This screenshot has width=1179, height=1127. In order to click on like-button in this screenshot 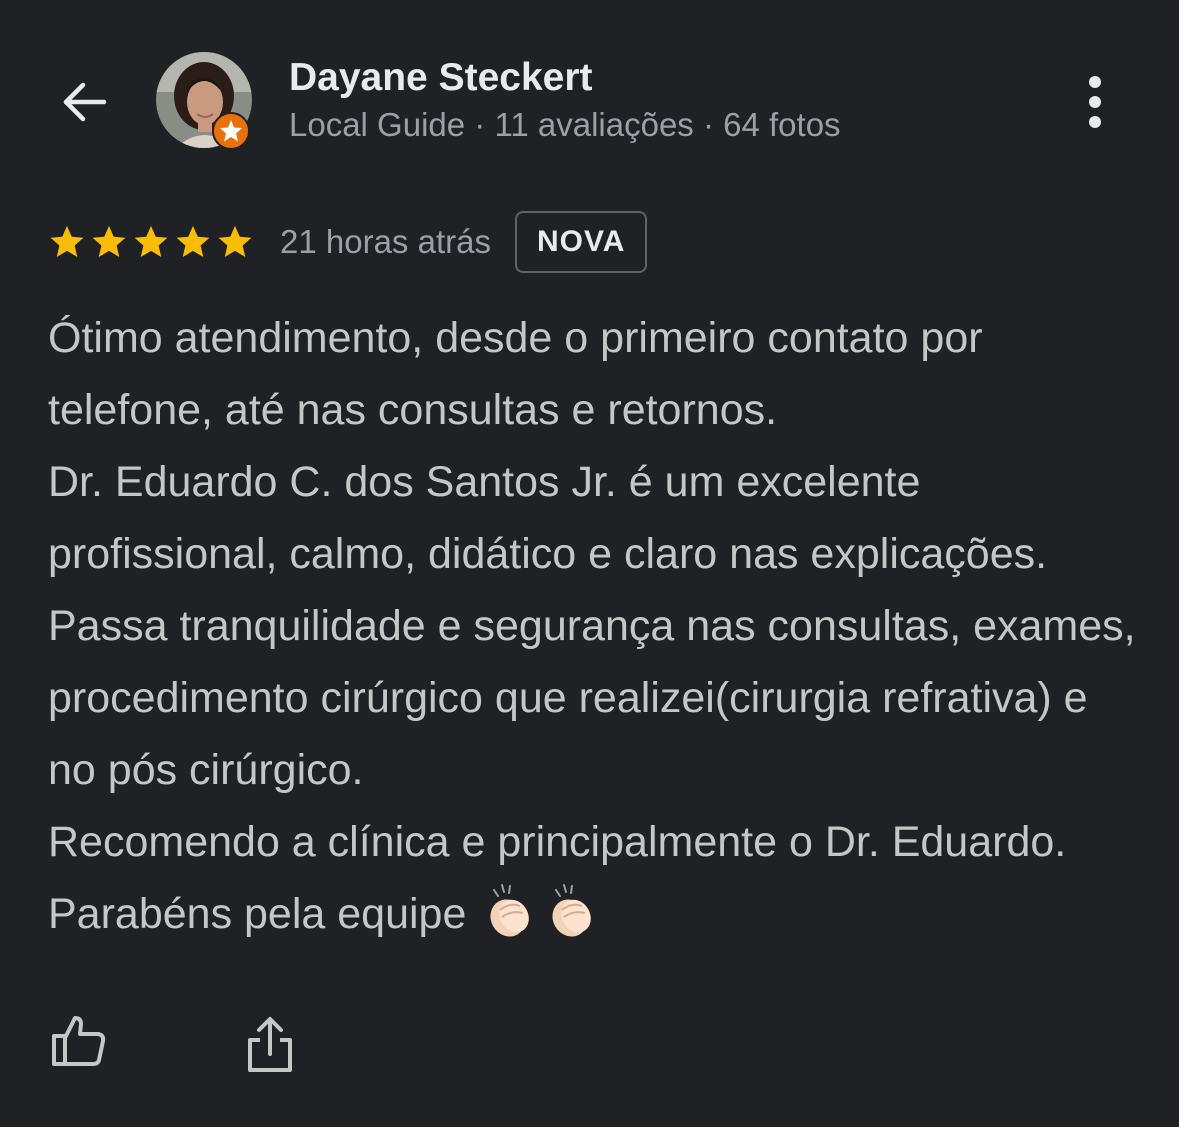, I will do `click(78, 1040)`.